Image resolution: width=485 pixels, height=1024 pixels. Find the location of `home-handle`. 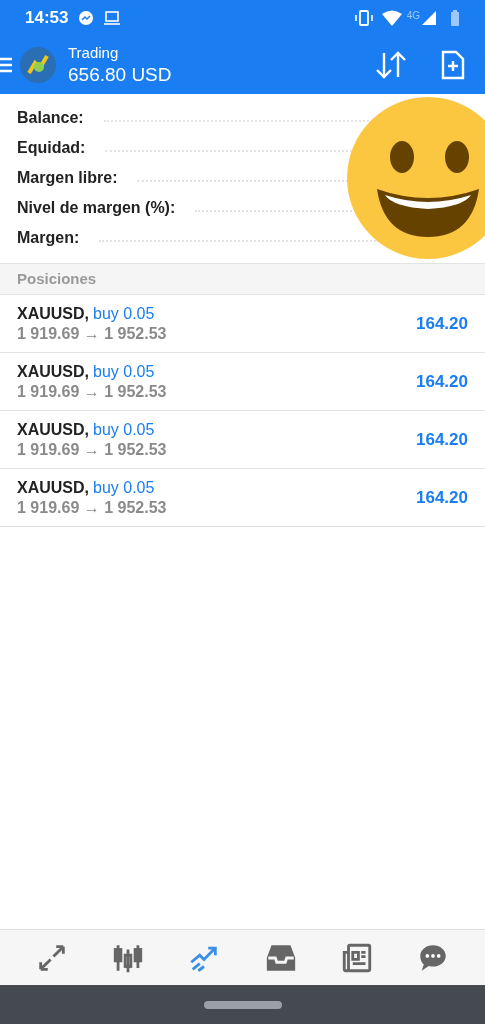

home-handle is located at coordinates (242, 1004).